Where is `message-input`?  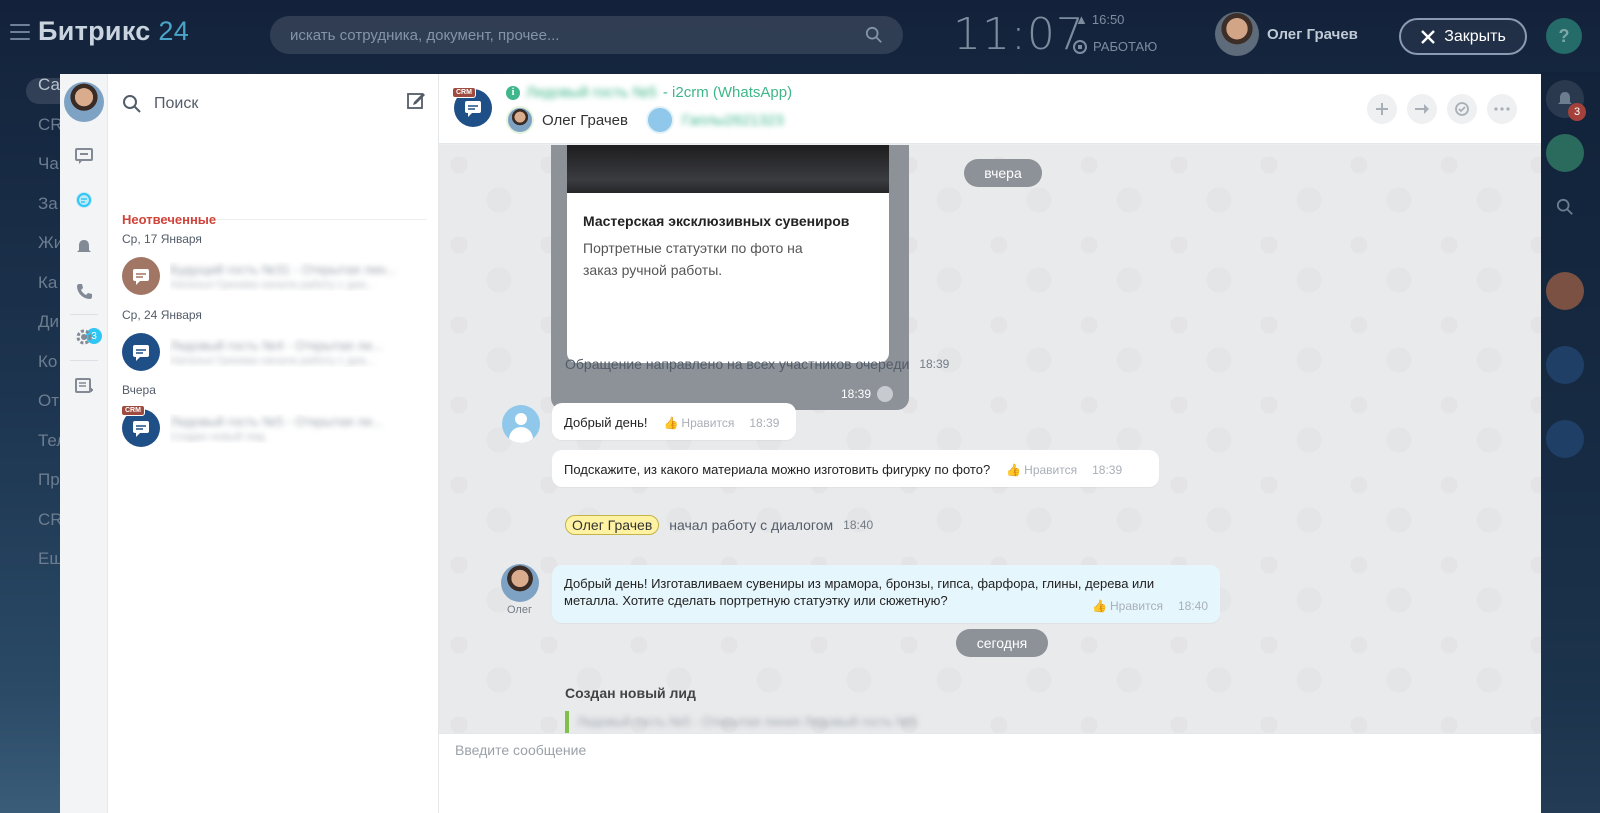
message-input is located at coordinates (955, 757).